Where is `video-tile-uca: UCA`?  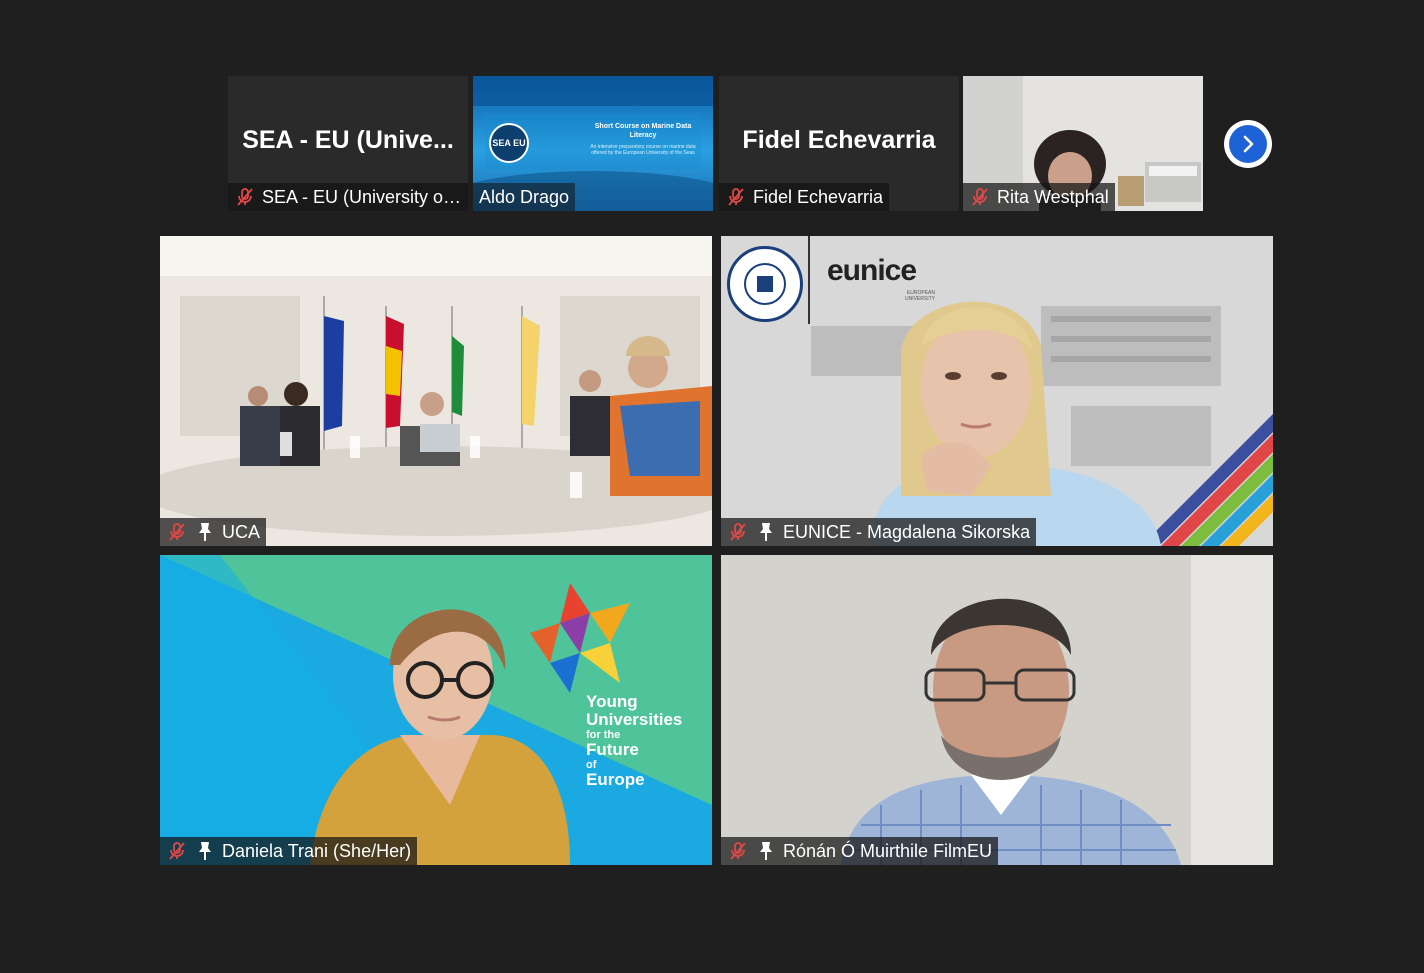 video-tile-uca: UCA is located at coordinates (436, 391).